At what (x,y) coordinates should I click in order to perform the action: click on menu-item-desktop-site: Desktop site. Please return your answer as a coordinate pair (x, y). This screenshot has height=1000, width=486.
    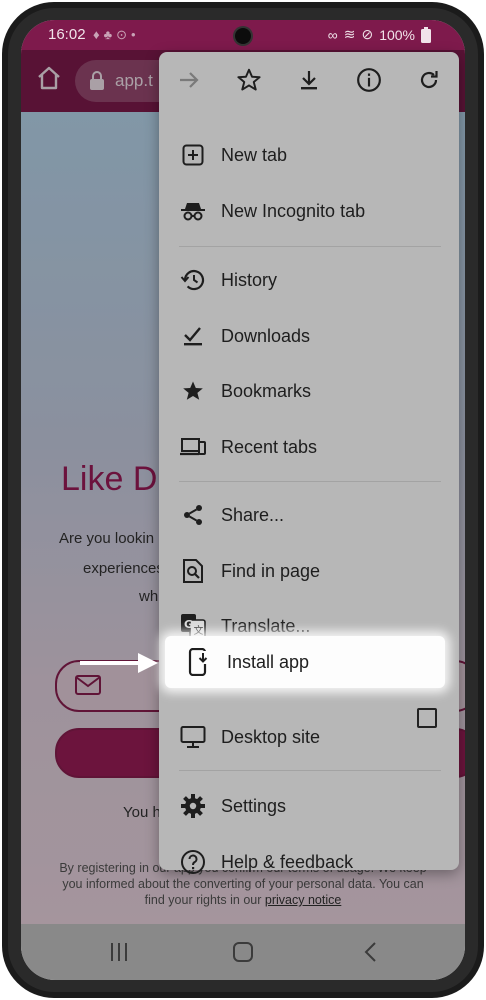
    Looking at the image, I should click on (309, 737).